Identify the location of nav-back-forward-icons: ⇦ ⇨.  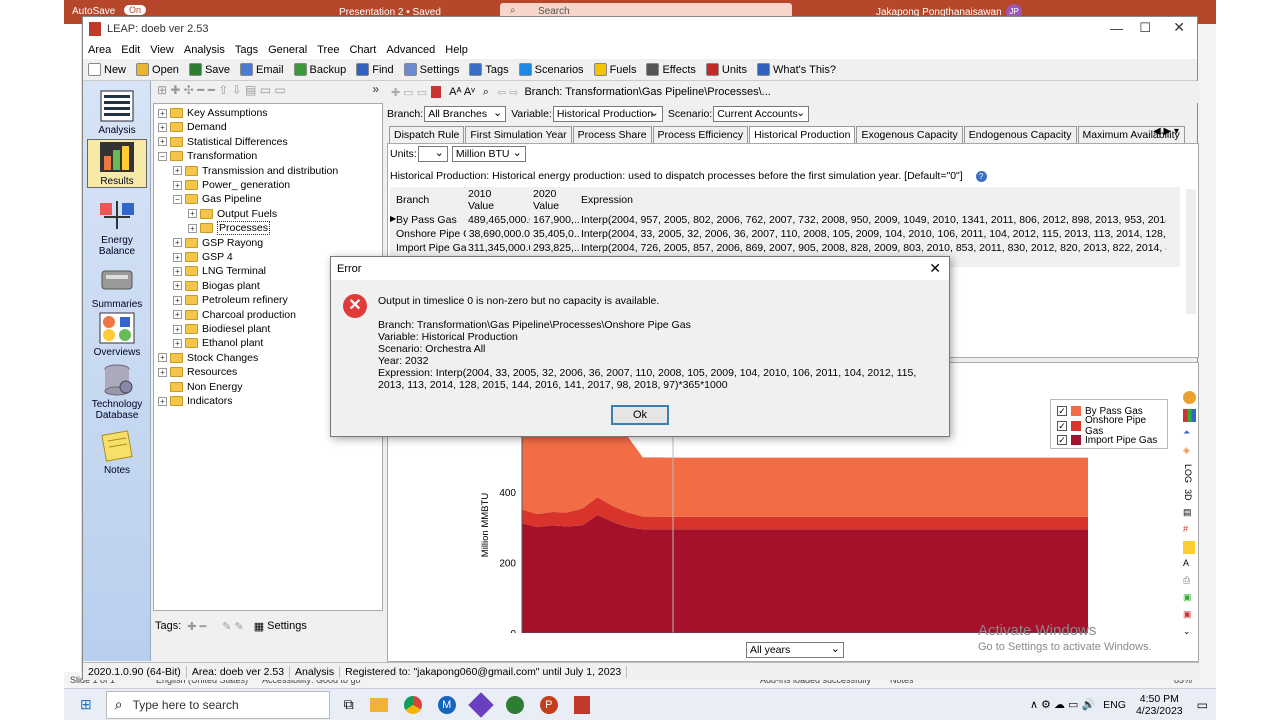
(508, 92).